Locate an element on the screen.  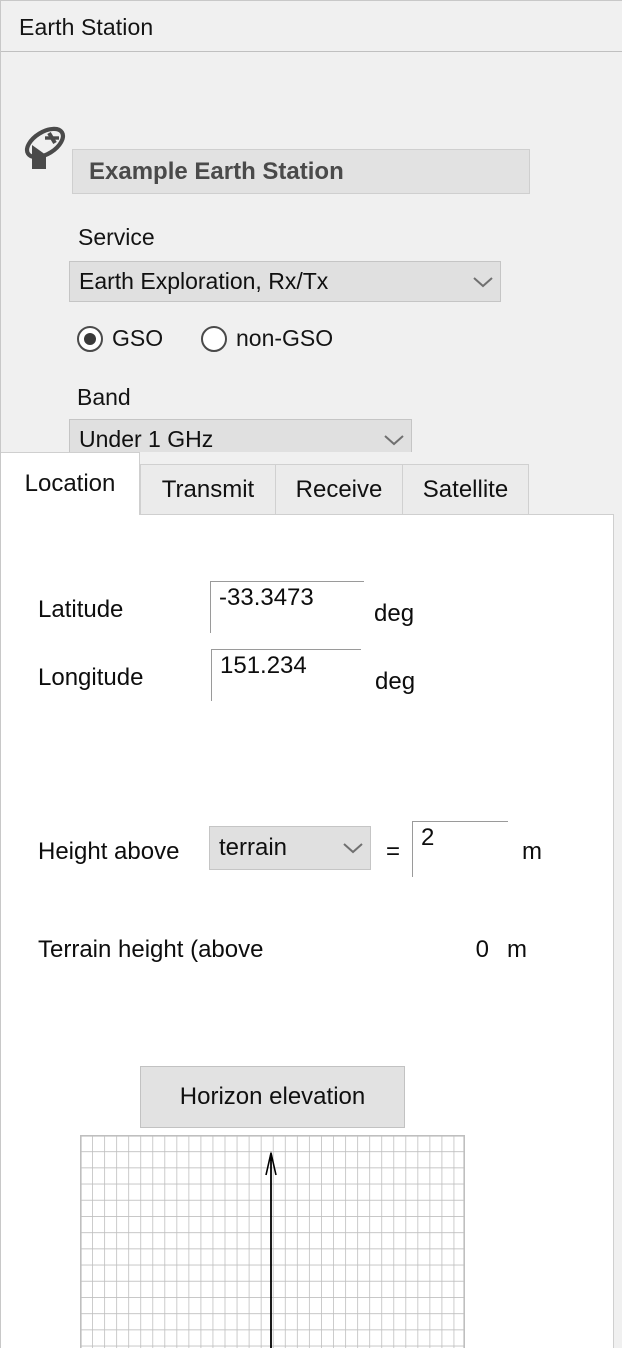
terrain-height-label: Terrain height (above is located at coordinates (151, 949).